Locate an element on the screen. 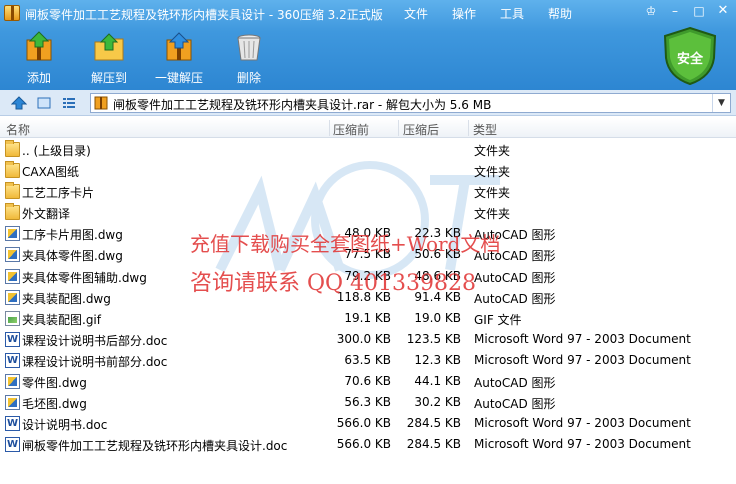  column-name: 名称 is located at coordinates (18, 129).